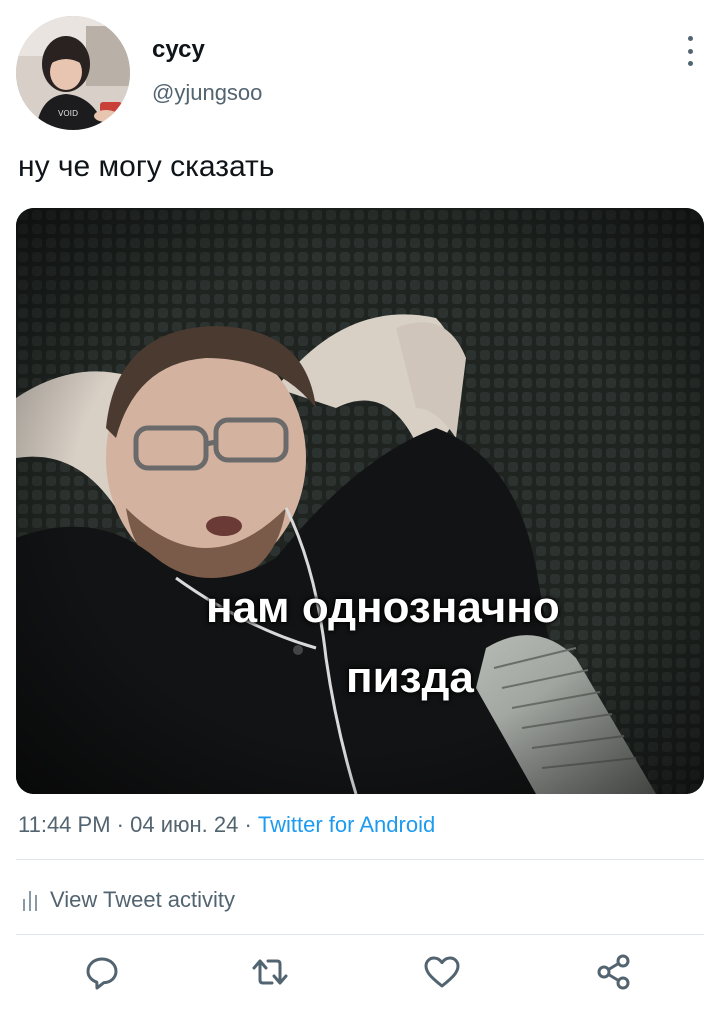  Describe the element at coordinates (30, 901) in the screenshot. I see `bar-chart-icon` at that location.